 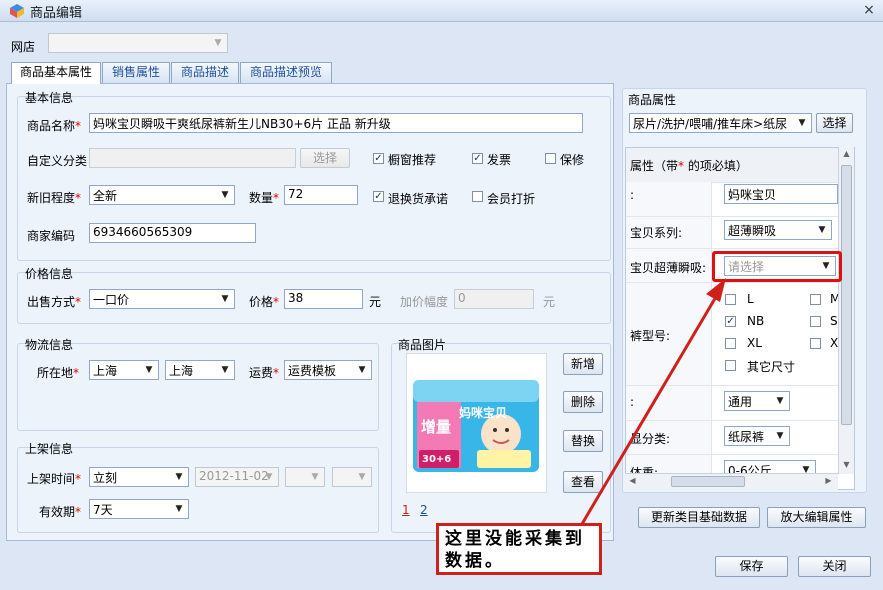 I want to click on shipping-template-select: 运费模板 ▼, so click(x=328, y=370).